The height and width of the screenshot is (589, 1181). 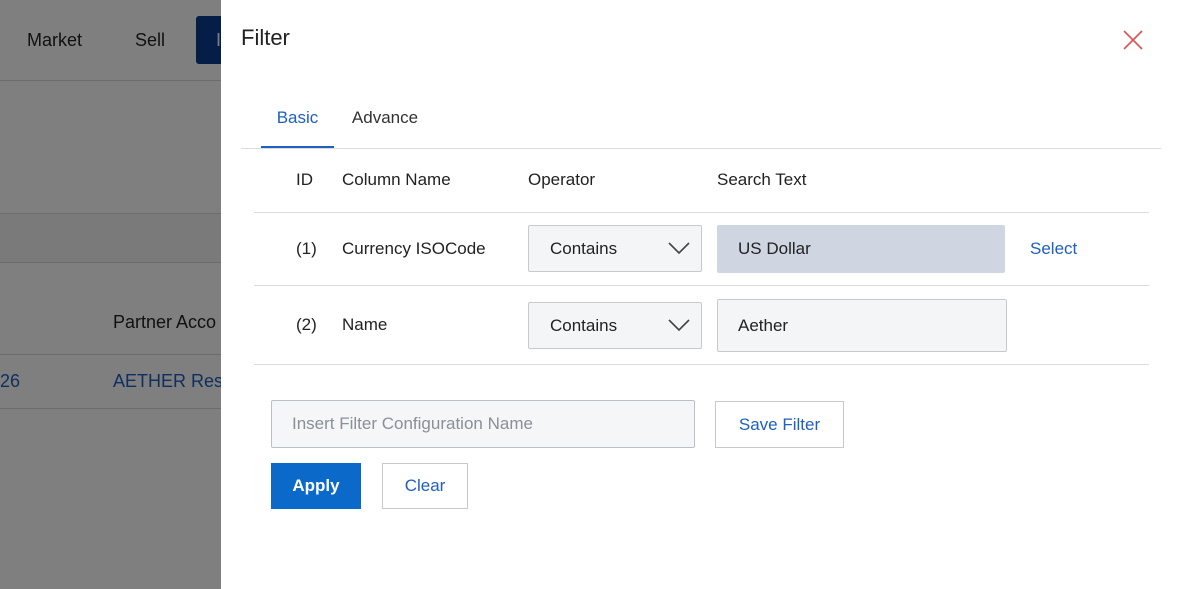 I want to click on save-filter-button: Save Filter, so click(x=779, y=424).